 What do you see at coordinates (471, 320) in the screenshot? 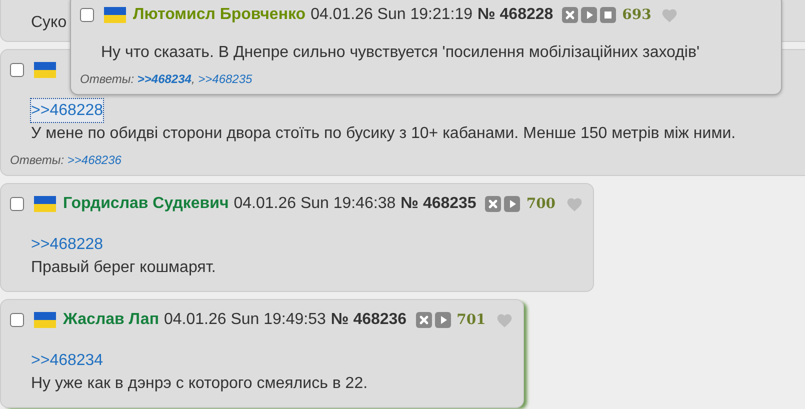
I see `score-count: 701` at bounding box center [471, 320].